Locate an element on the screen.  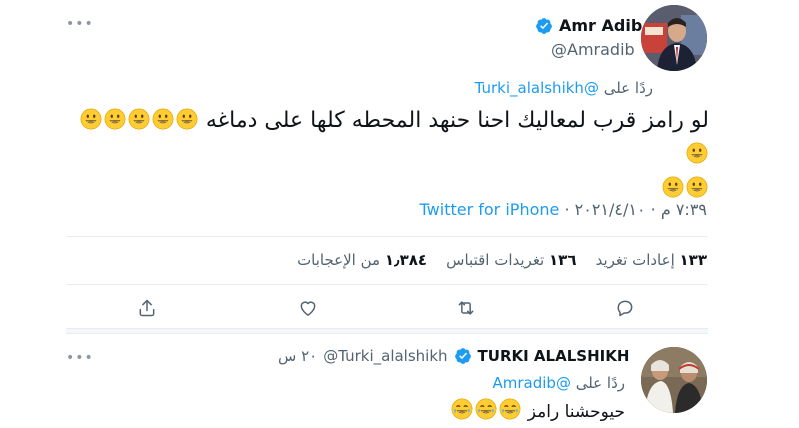
author-handle: @Amradib is located at coordinates (593, 49).